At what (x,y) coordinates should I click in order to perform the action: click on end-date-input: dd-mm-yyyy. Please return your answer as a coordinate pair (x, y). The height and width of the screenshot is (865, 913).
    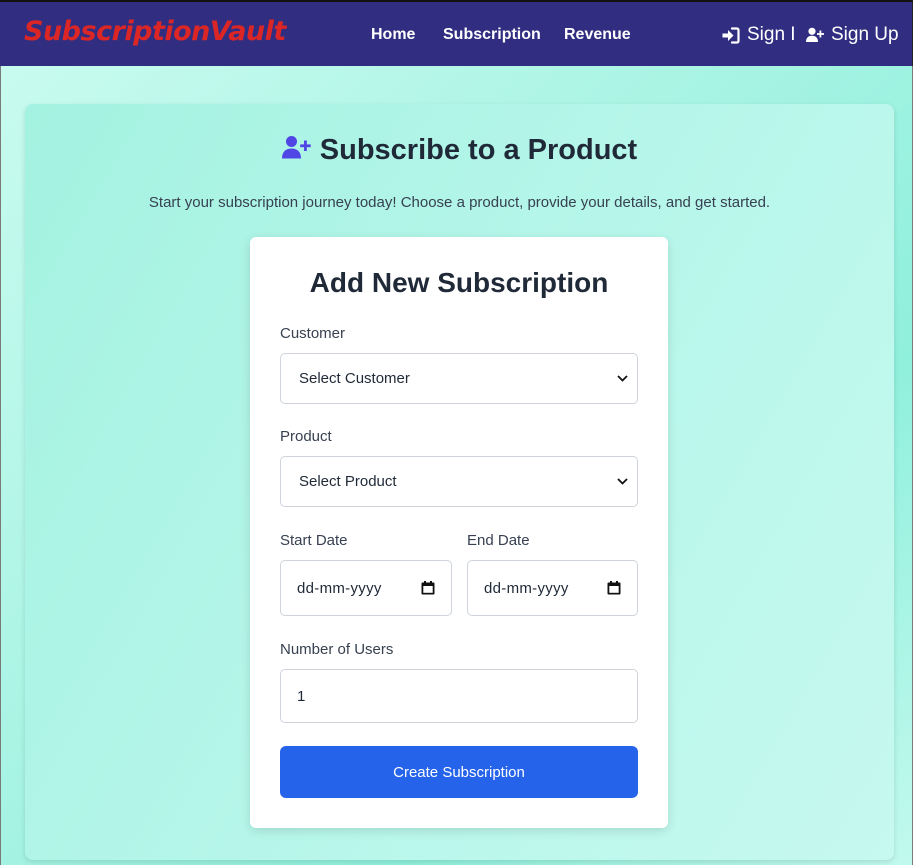
    Looking at the image, I should click on (552, 588).